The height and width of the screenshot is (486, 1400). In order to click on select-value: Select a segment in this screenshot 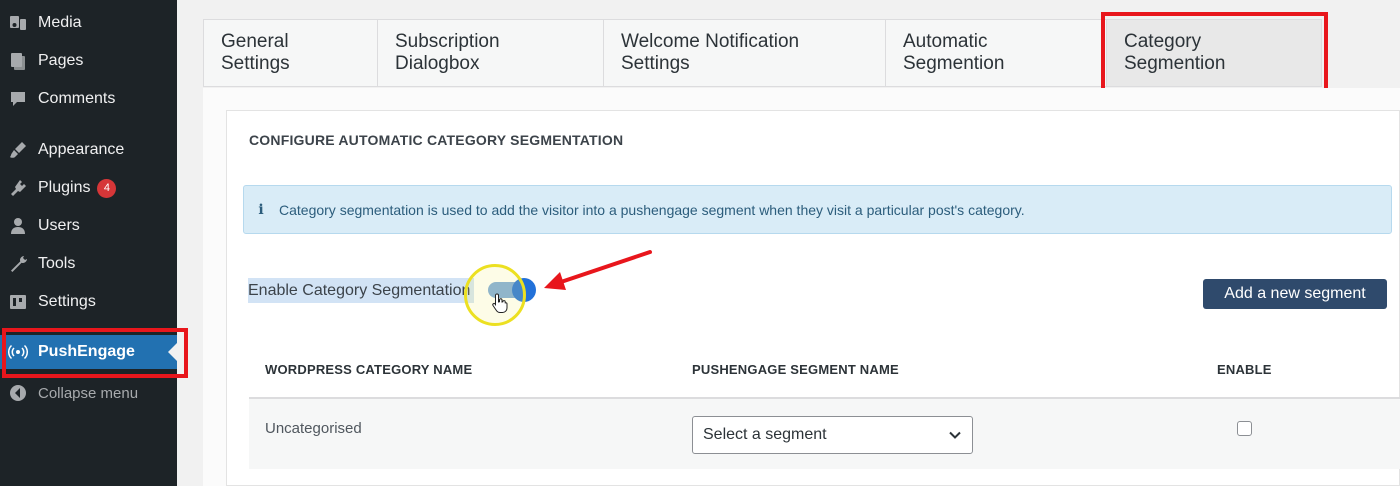, I will do `click(765, 434)`.